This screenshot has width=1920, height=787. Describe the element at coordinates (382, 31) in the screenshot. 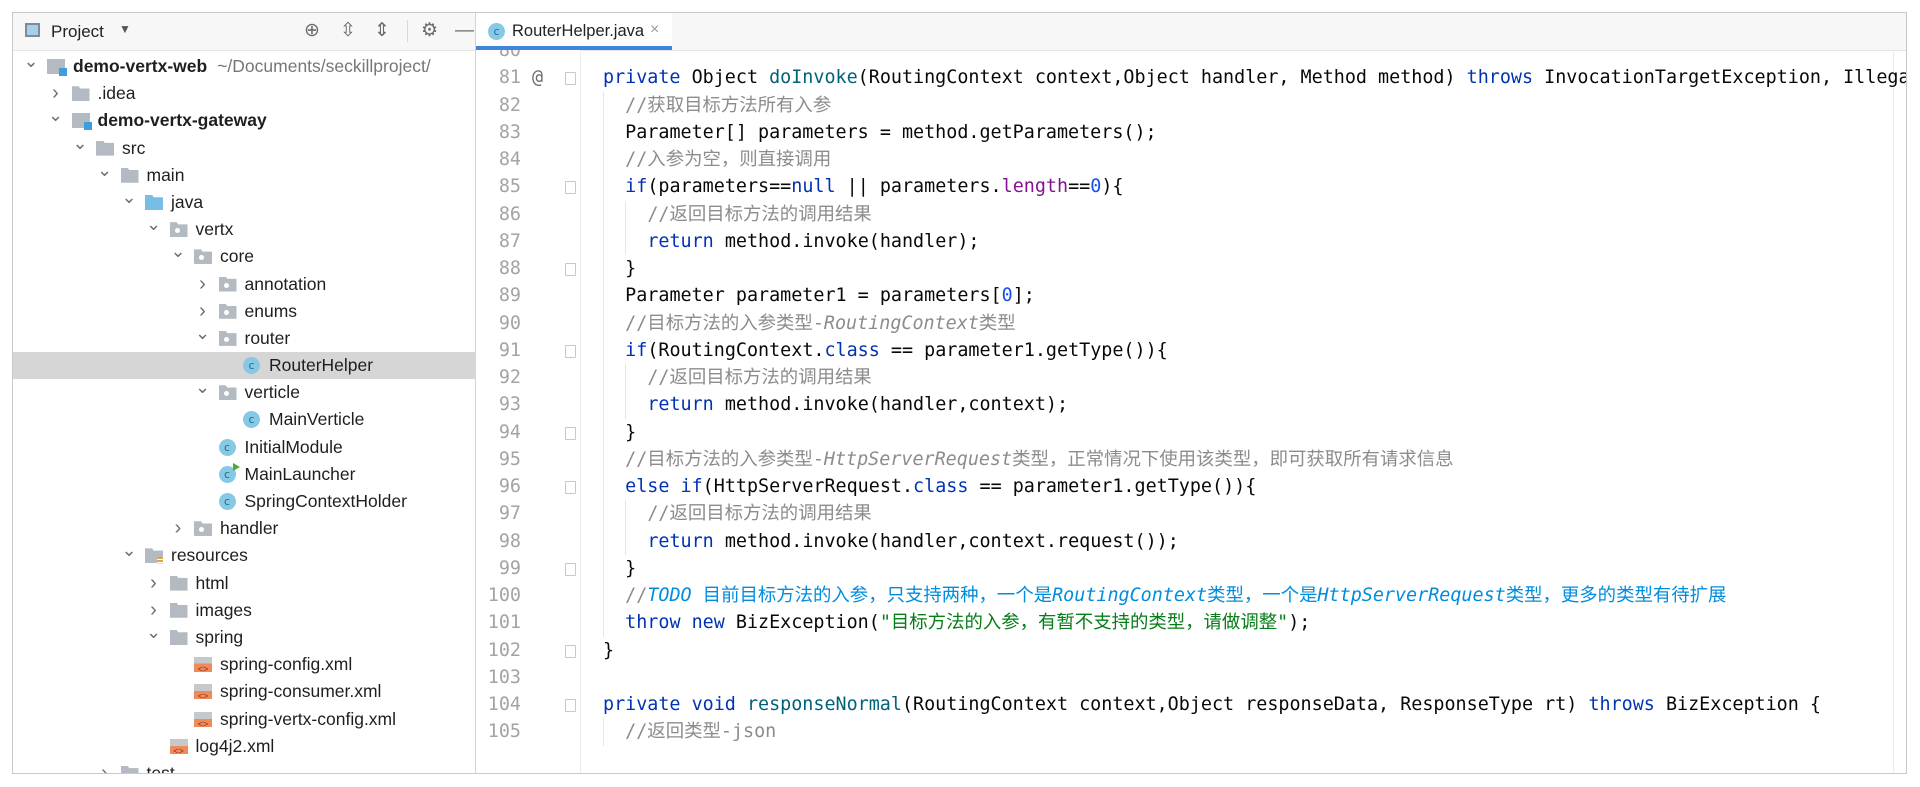

I see `collapse-all-icon: ⇕` at that location.